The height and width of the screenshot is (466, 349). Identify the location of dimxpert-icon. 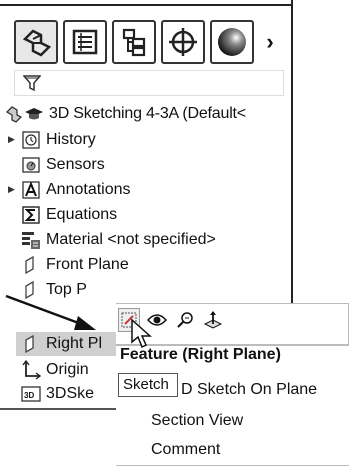
(183, 42).